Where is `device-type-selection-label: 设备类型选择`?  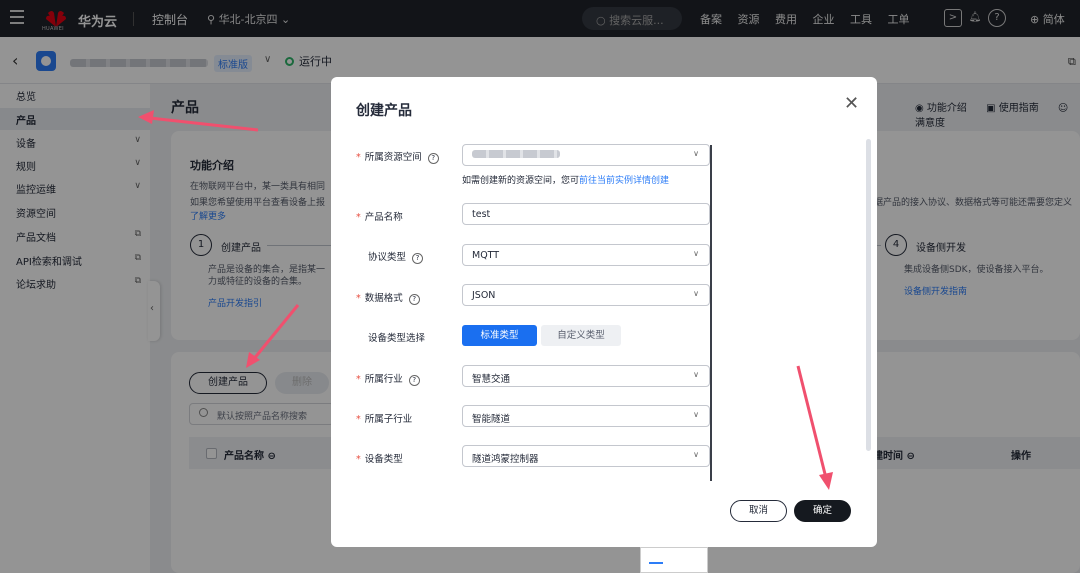
device-type-selection-label: 设备类型选择 is located at coordinates (397, 338).